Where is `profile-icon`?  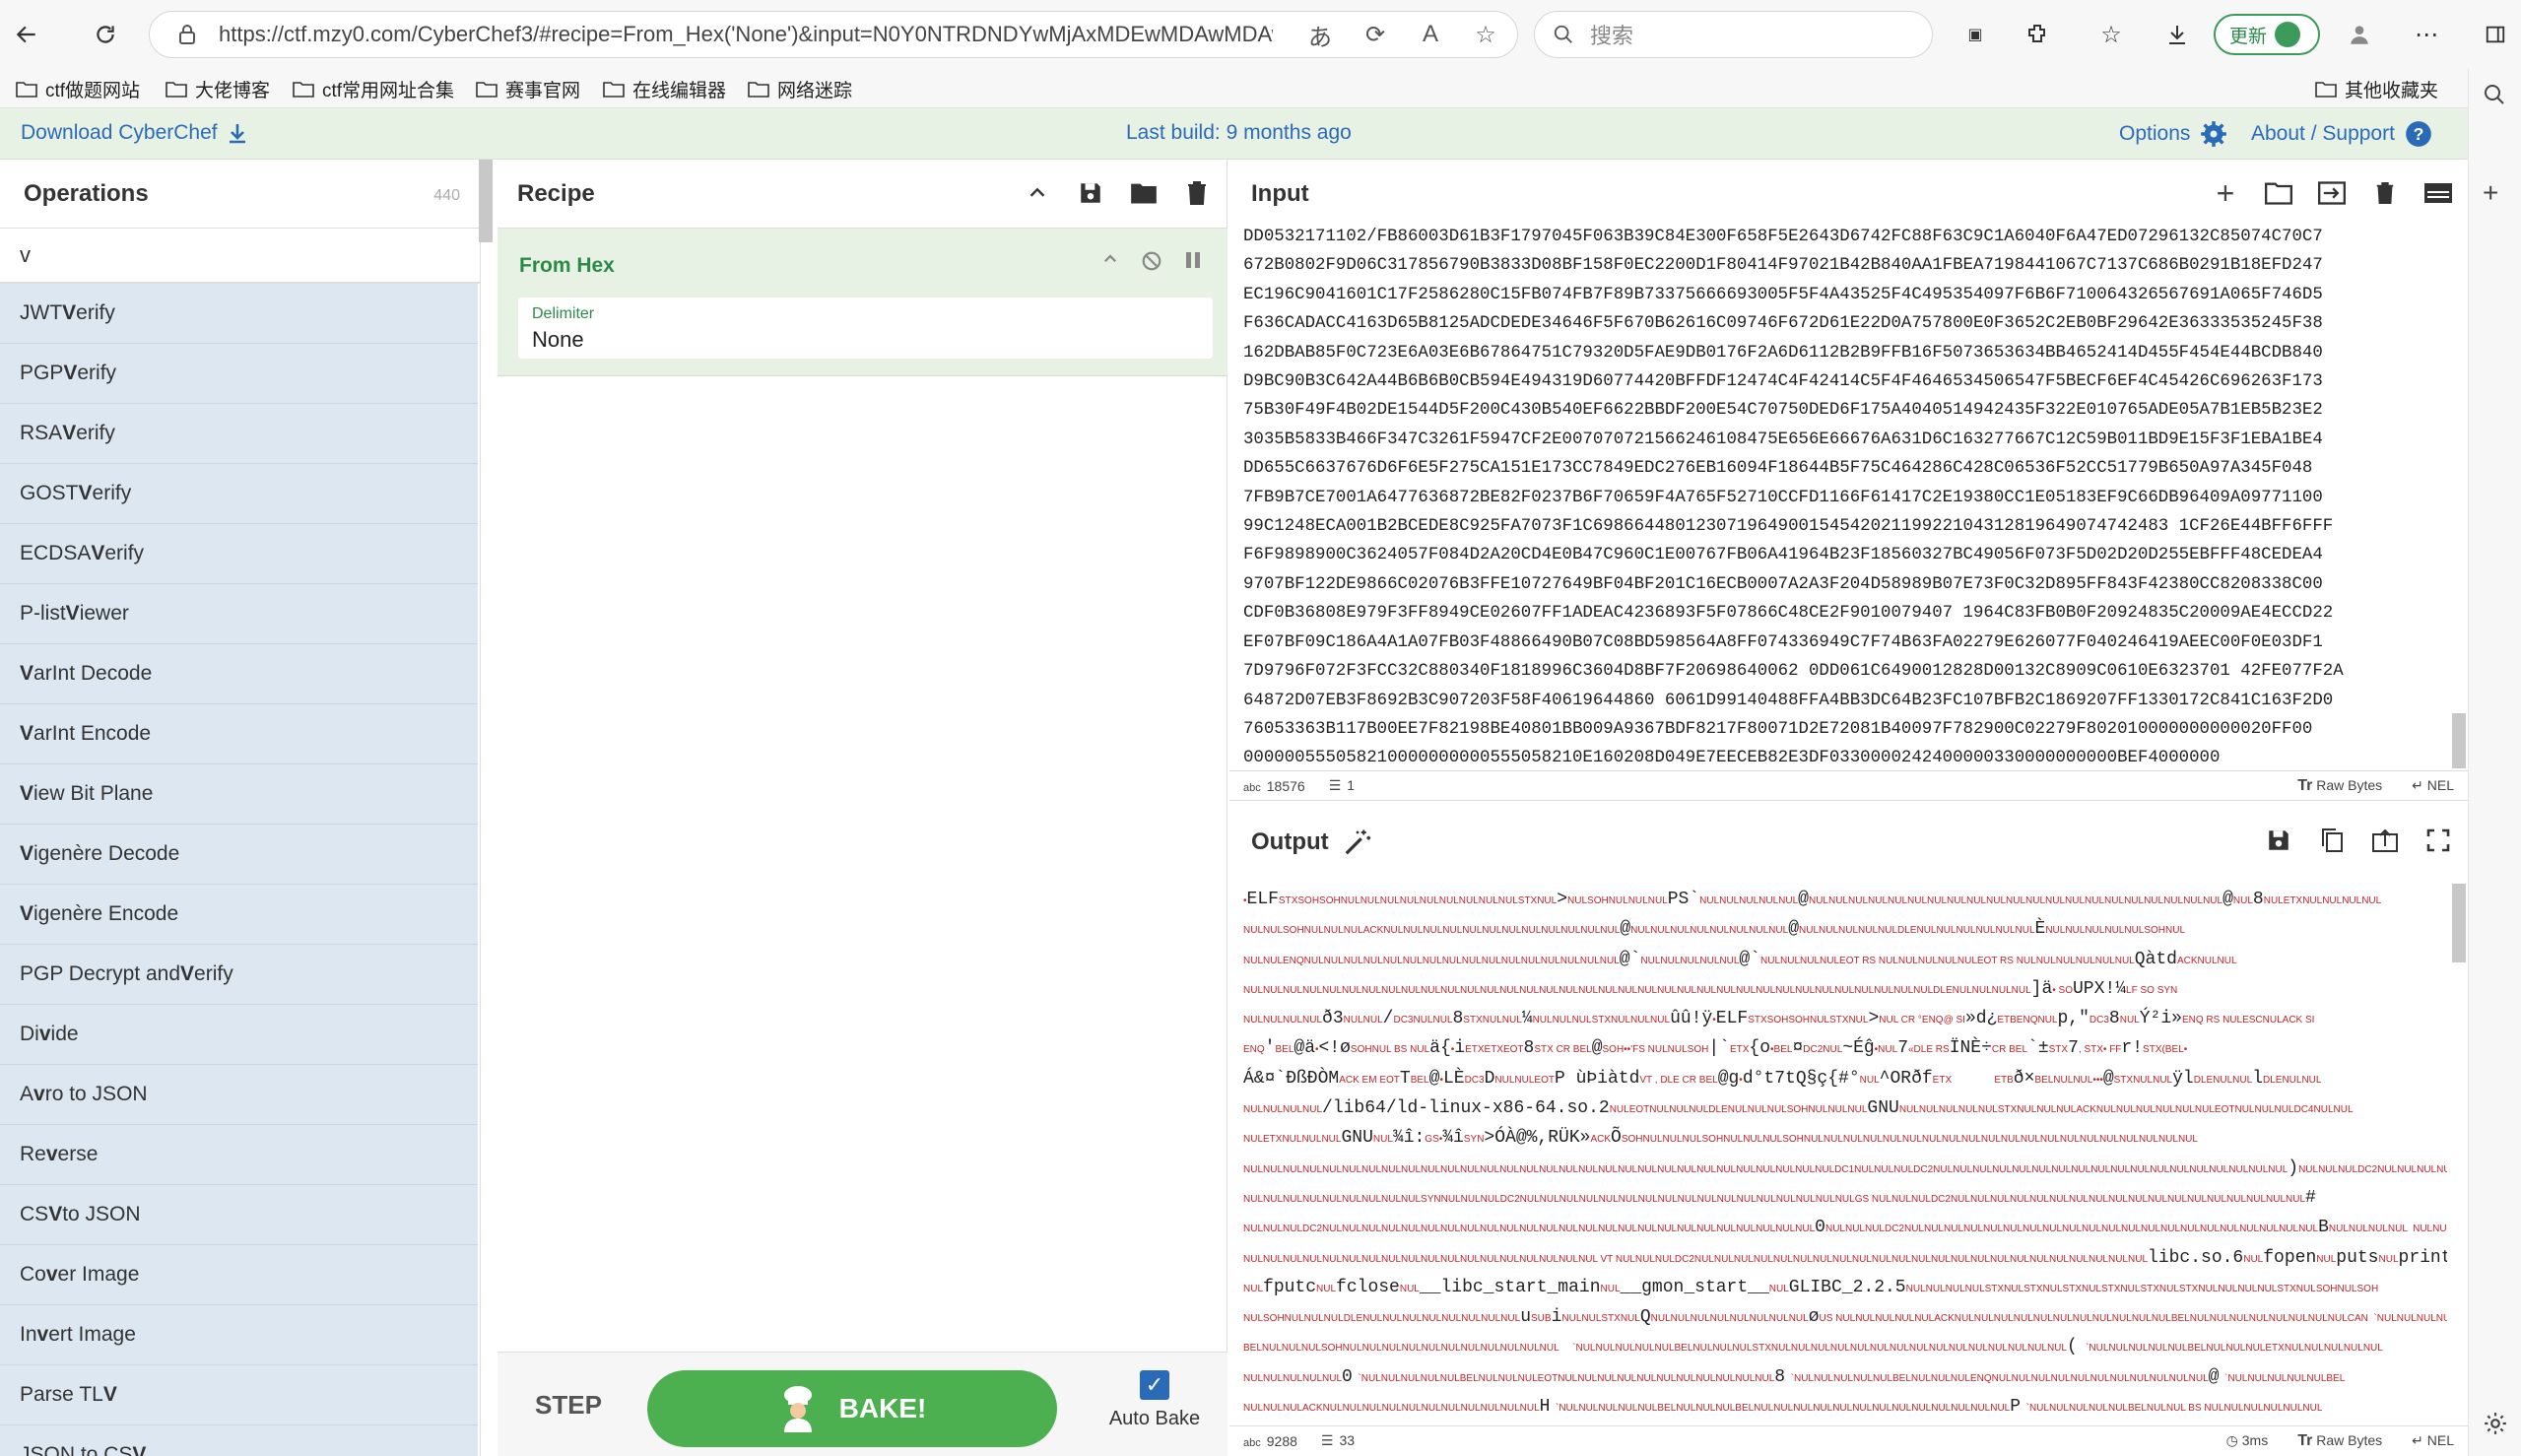
profile-icon is located at coordinates (2359, 34).